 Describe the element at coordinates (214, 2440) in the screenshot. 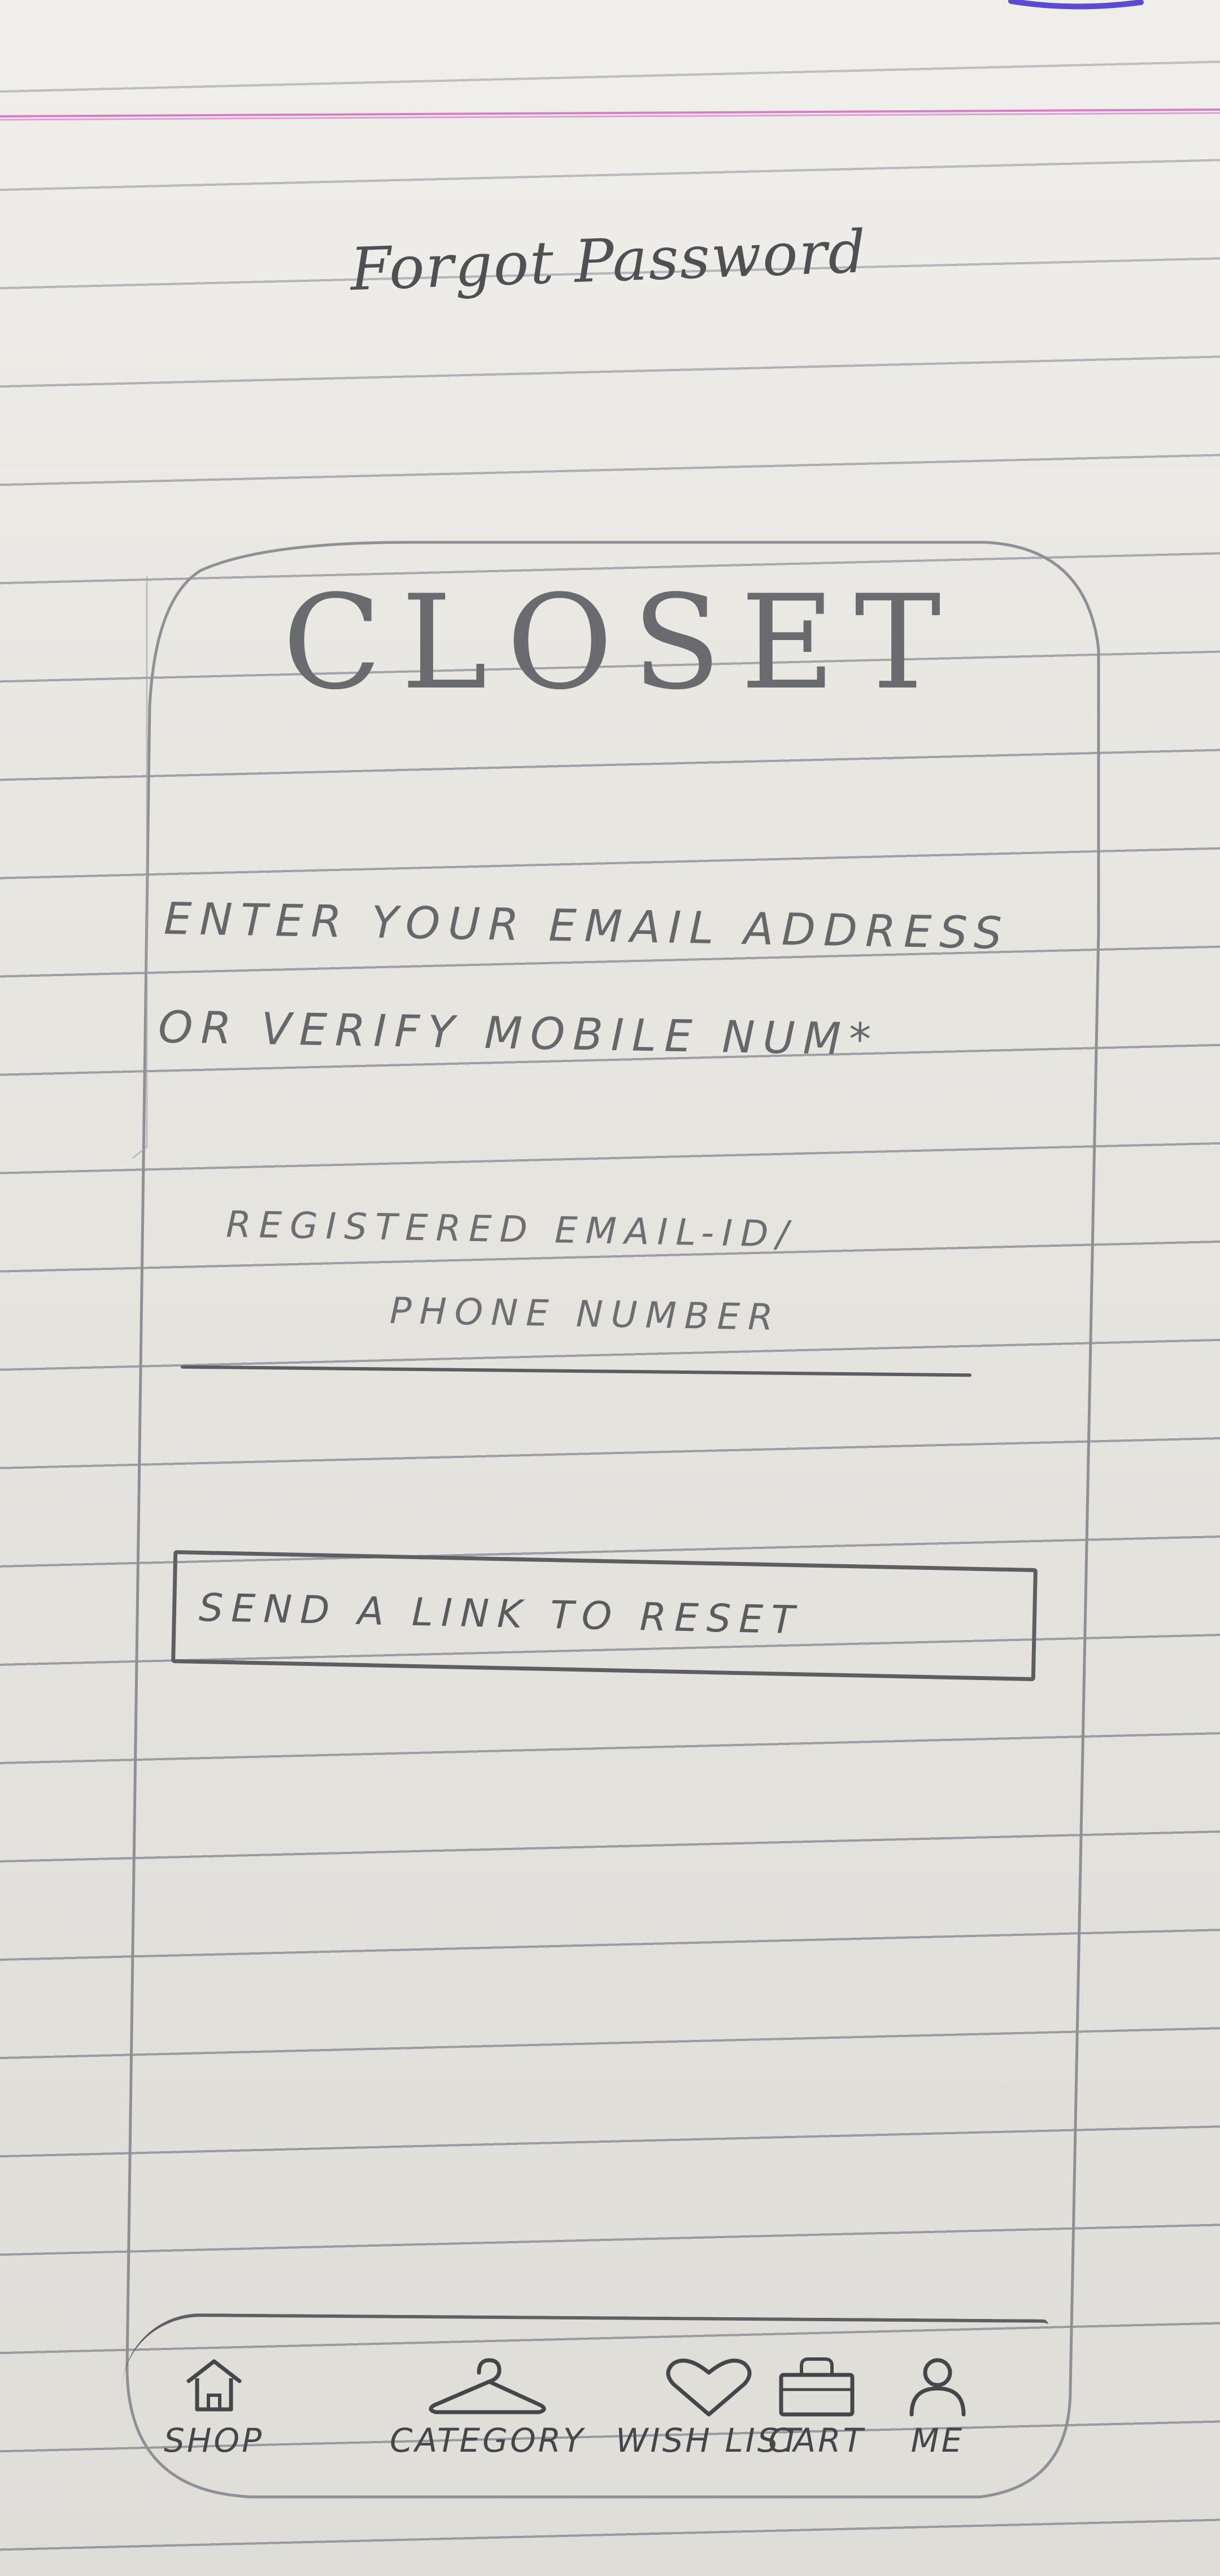

I see `nav-label-shop: SHOP` at that location.